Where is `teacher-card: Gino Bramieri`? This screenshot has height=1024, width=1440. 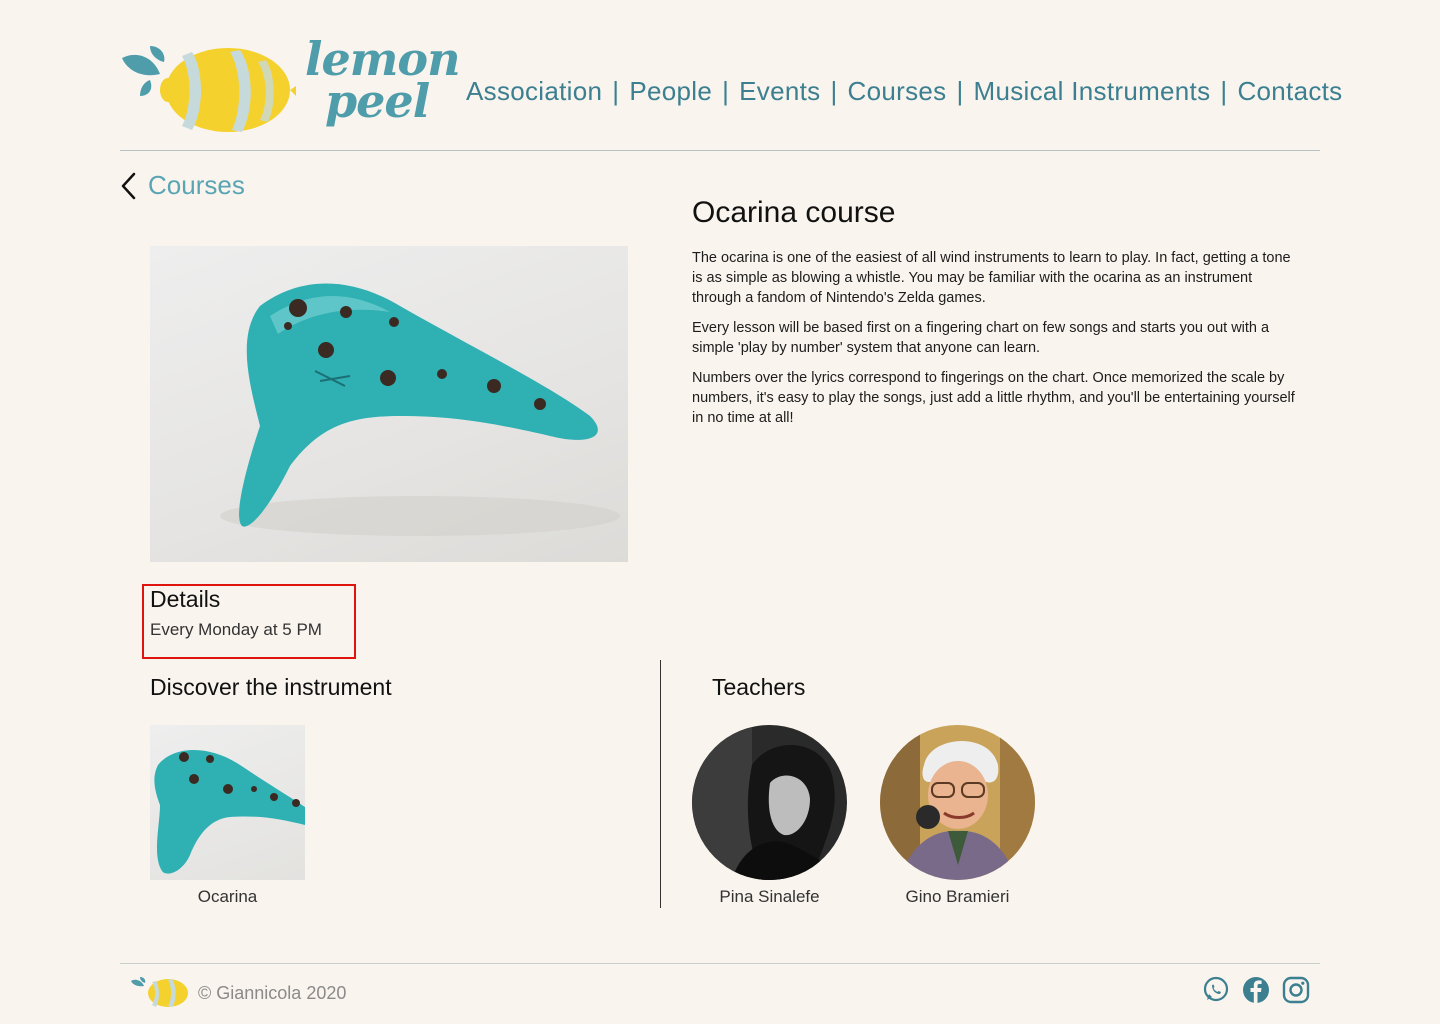
teacher-card: Gino Bramieri is located at coordinates (957, 816).